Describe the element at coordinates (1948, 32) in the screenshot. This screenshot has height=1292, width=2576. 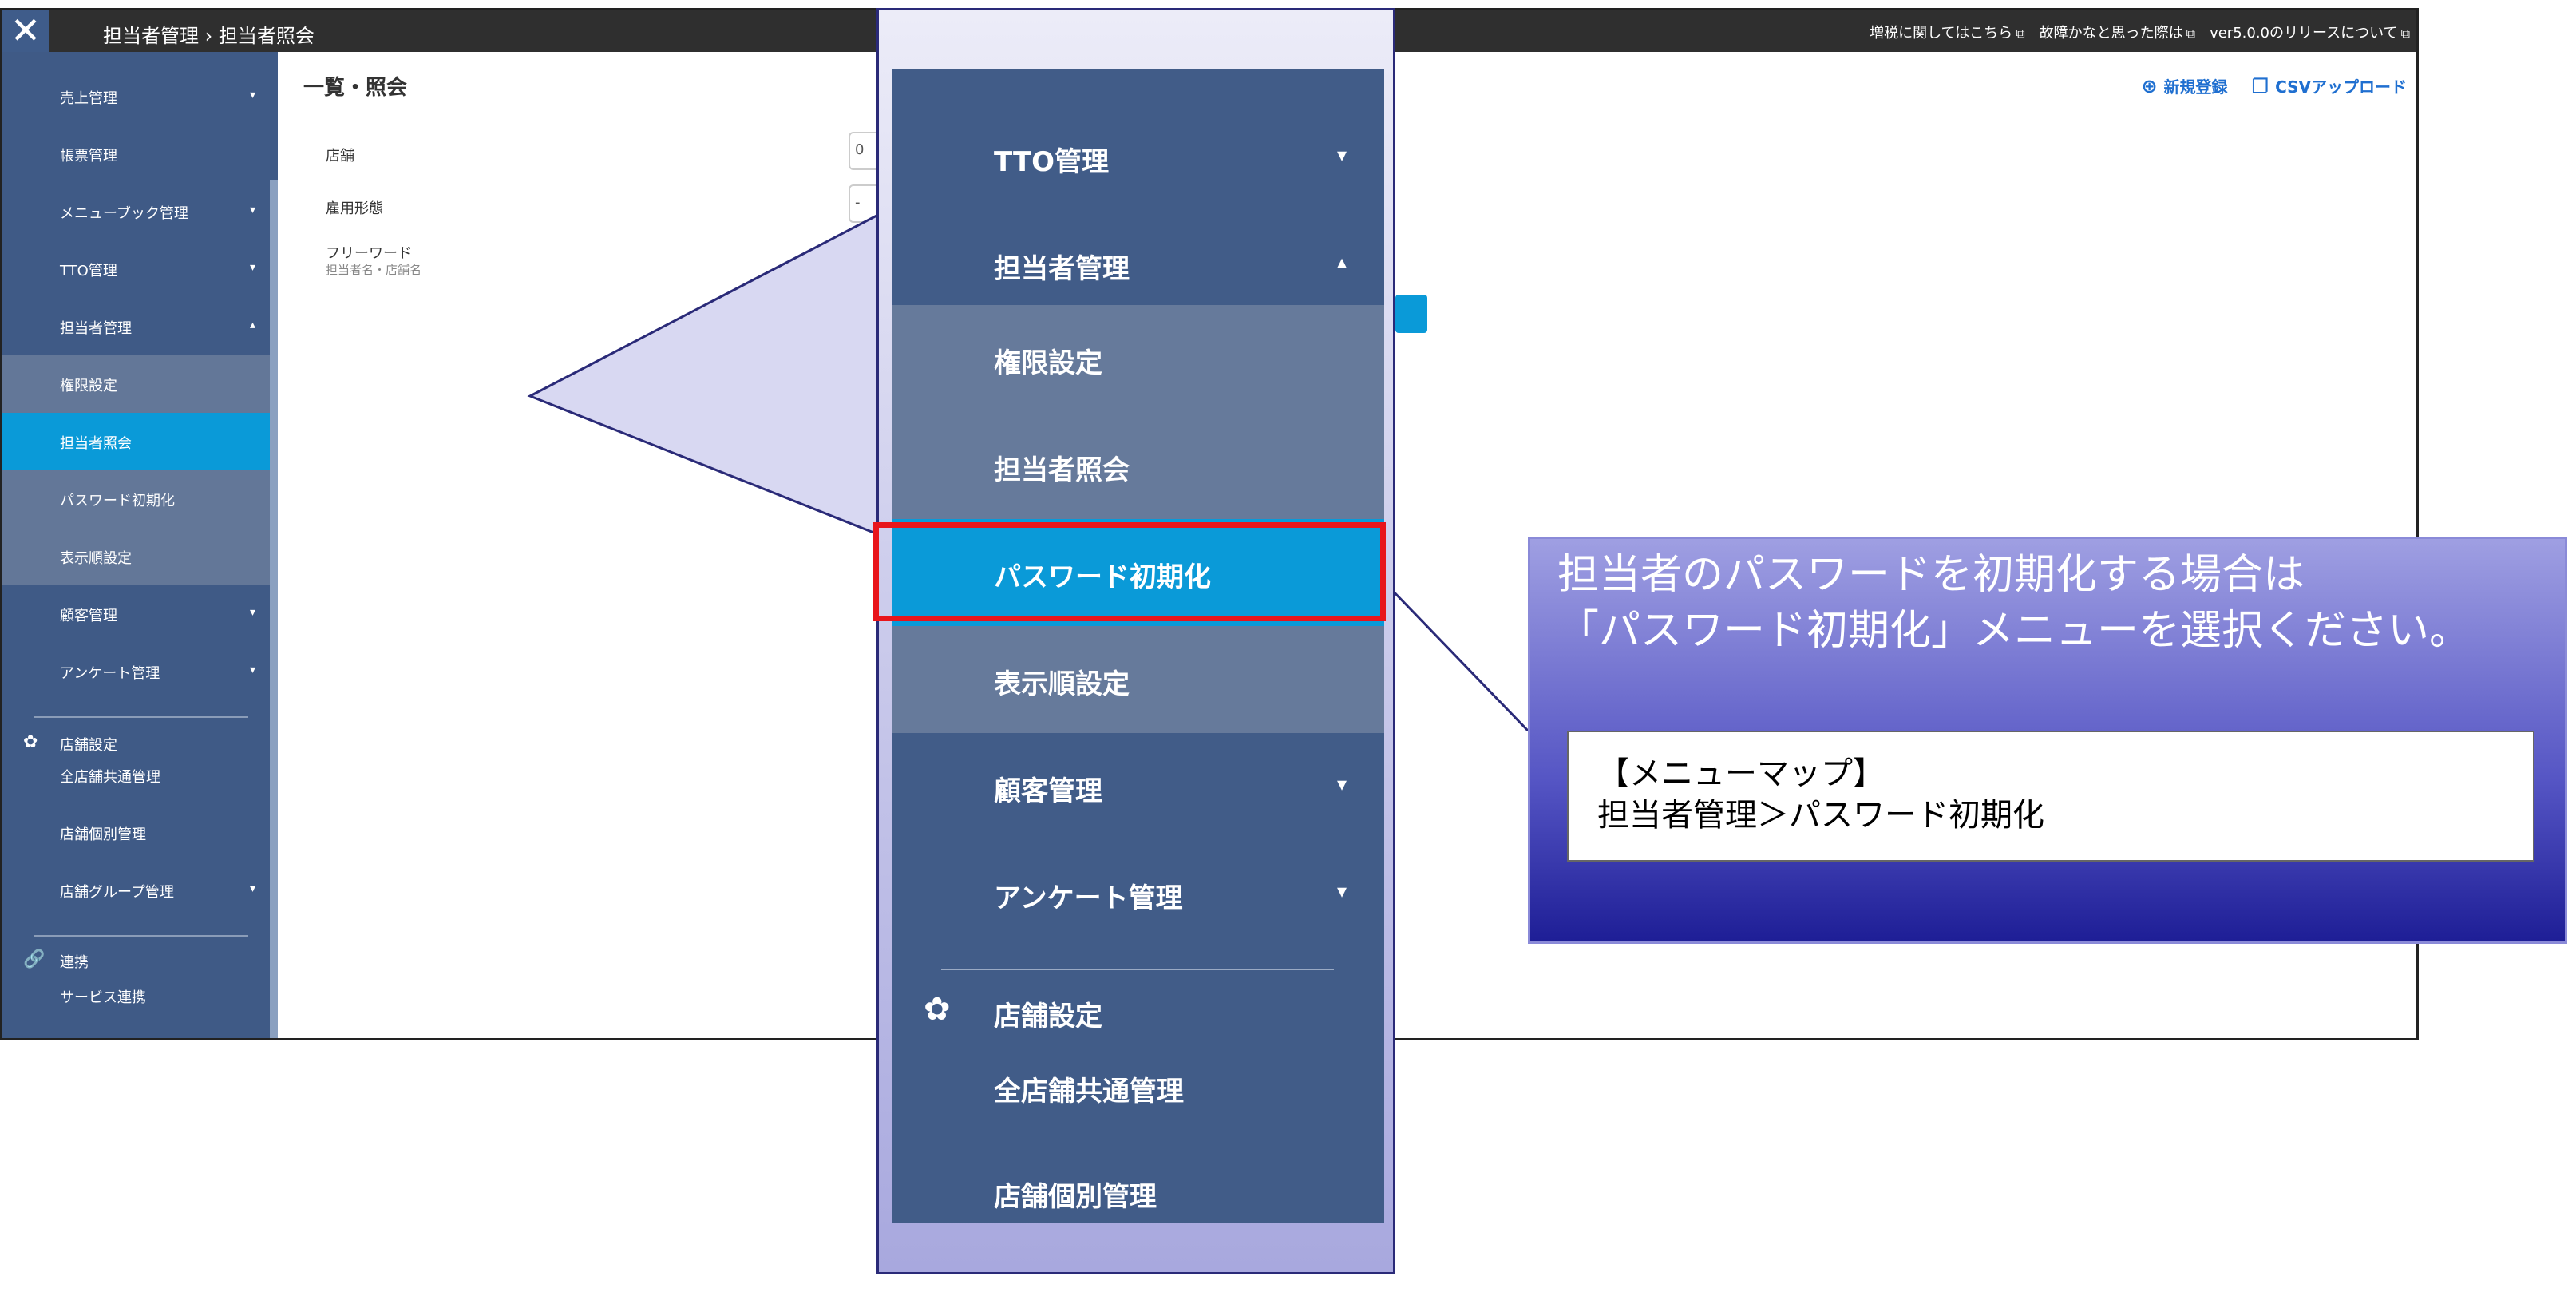
I see `tax-link: 増税に関してはこちら ⧉` at that location.